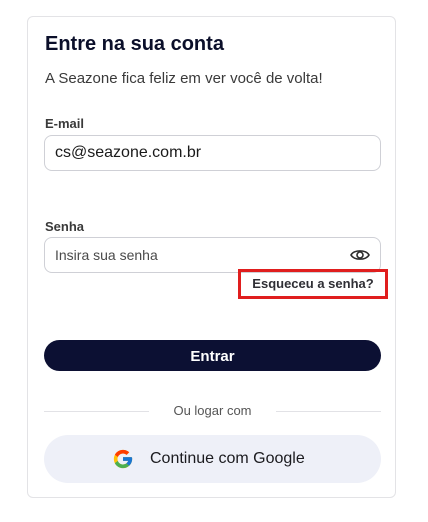 The height and width of the screenshot is (522, 428). I want to click on eye-icon, so click(360, 255).